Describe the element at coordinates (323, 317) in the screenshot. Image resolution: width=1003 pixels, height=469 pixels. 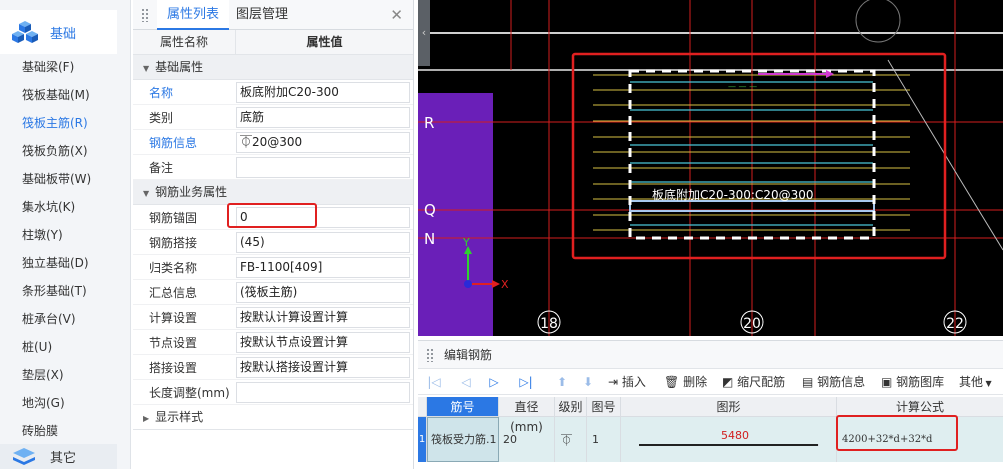
I see `property-value-field: 按默认计算设置计算` at that location.